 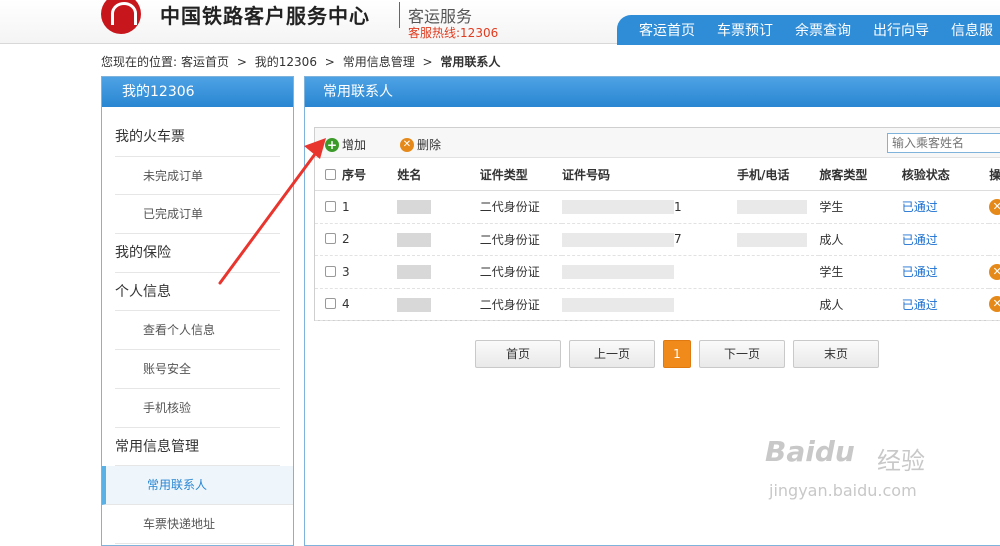 What do you see at coordinates (121, 17) in the screenshot?
I see `railway-logo-icon` at bounding box center [121, 17].